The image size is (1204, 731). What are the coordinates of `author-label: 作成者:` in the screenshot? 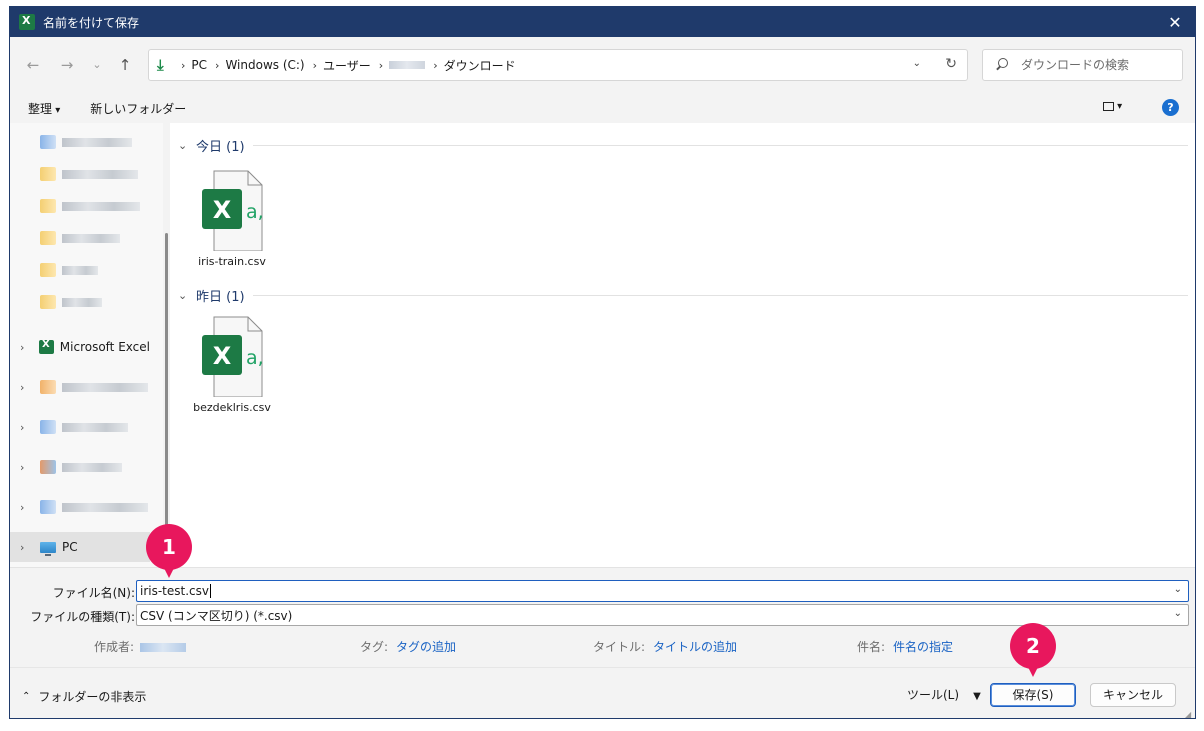 It's located at (114, 647).